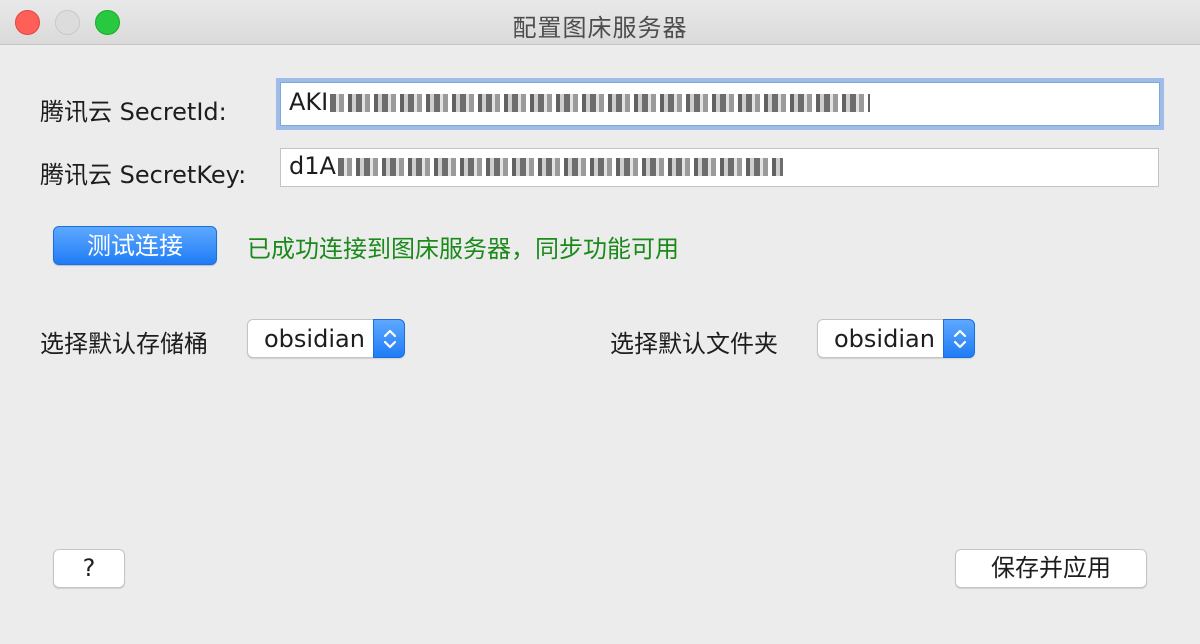  I want to click on secret-id-field: AKI, so click(720, 104).